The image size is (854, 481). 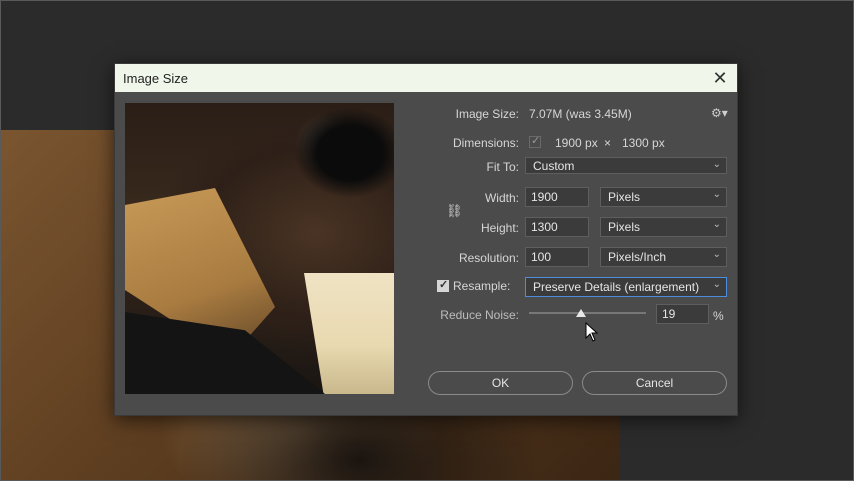 What do you see at coordinates (557, 257) in the screenshot?
I see `resolution-input: 100` at bounding box center [557, 257].